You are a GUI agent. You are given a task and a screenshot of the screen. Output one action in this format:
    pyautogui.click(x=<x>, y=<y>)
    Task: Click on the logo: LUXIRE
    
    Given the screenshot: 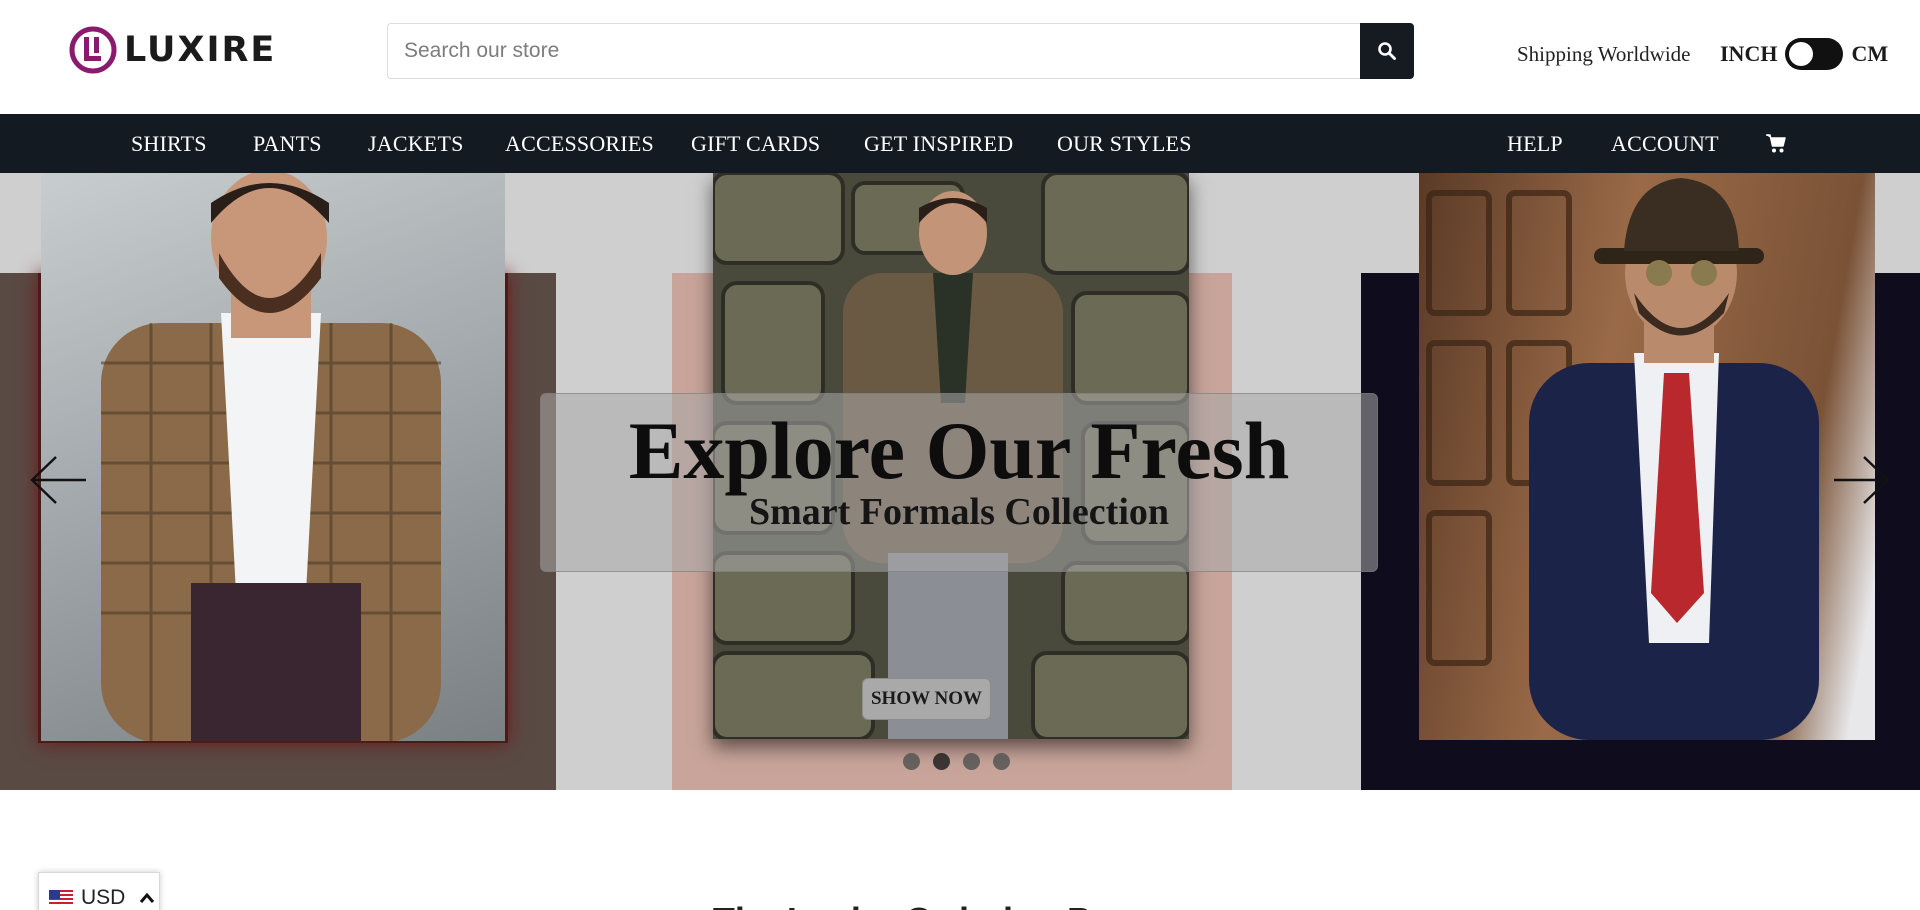 What is the action you would take?
    pyautogui.click(x=172, y=50)
    